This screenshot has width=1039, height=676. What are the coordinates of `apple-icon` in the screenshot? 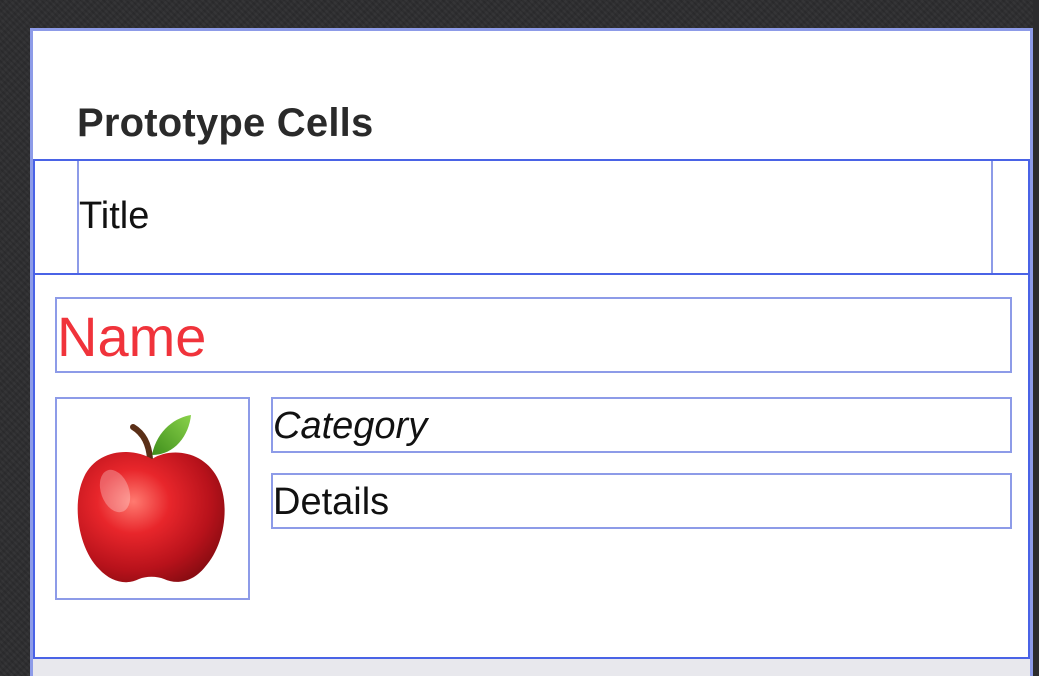 It's located at (151, 499).